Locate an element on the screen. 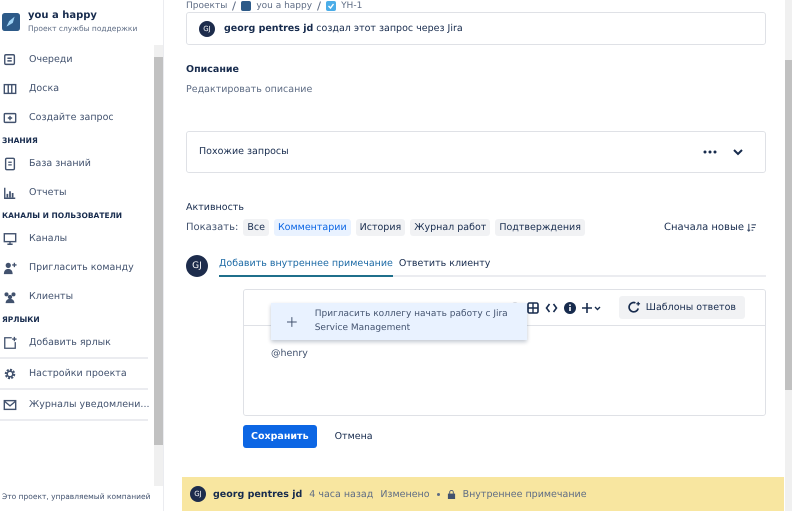 The width and height of the screenshot is (792, 511). project-name: you a happy is located at coordinates (63, 15).